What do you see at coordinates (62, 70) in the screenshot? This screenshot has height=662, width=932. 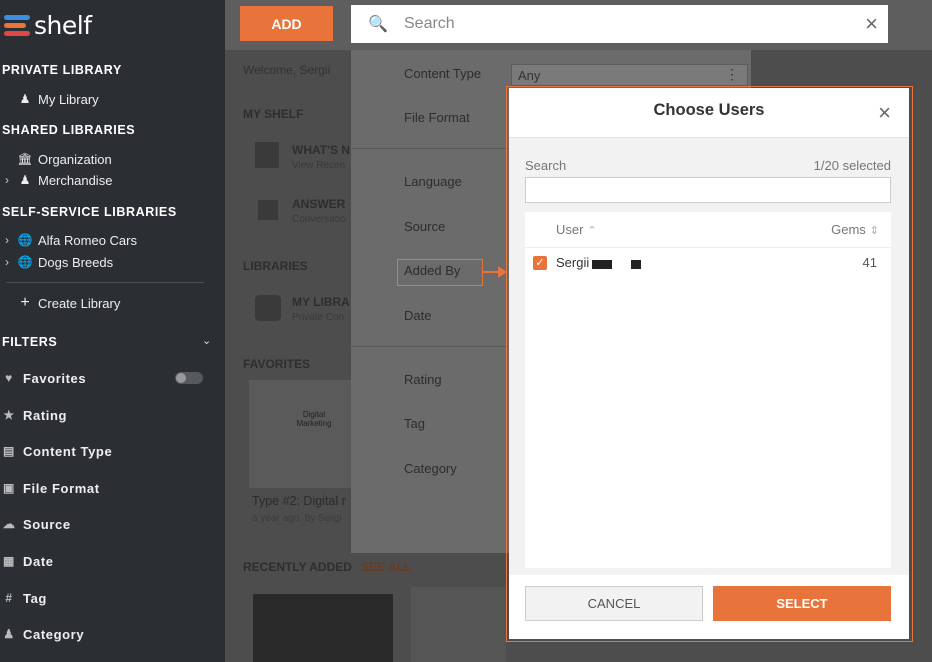 I see `private-library-header: PRIVATE LIBRARY` at bounding box center [62, 70].